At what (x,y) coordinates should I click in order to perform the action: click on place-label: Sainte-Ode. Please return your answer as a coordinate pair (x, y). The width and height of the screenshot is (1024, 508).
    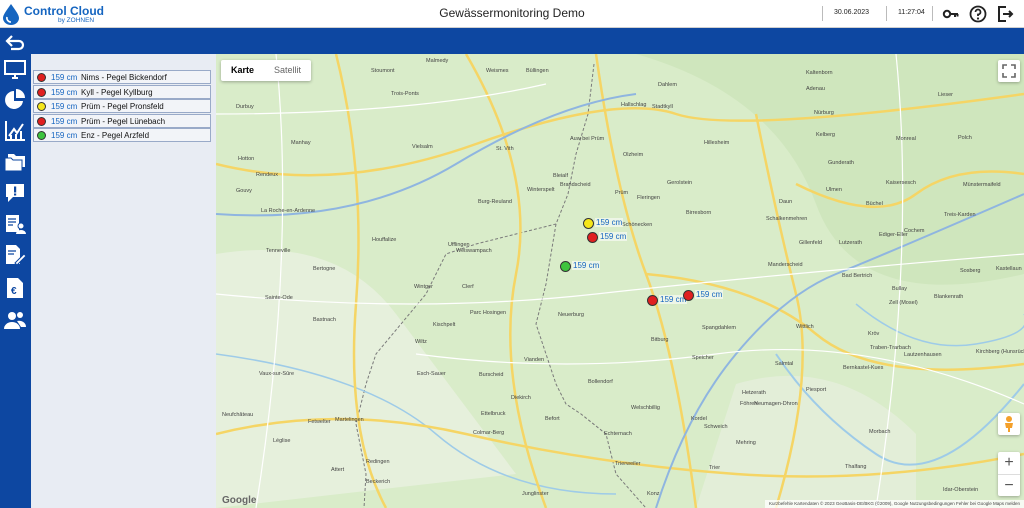
    Looking at the image, I should click on (279, 298).